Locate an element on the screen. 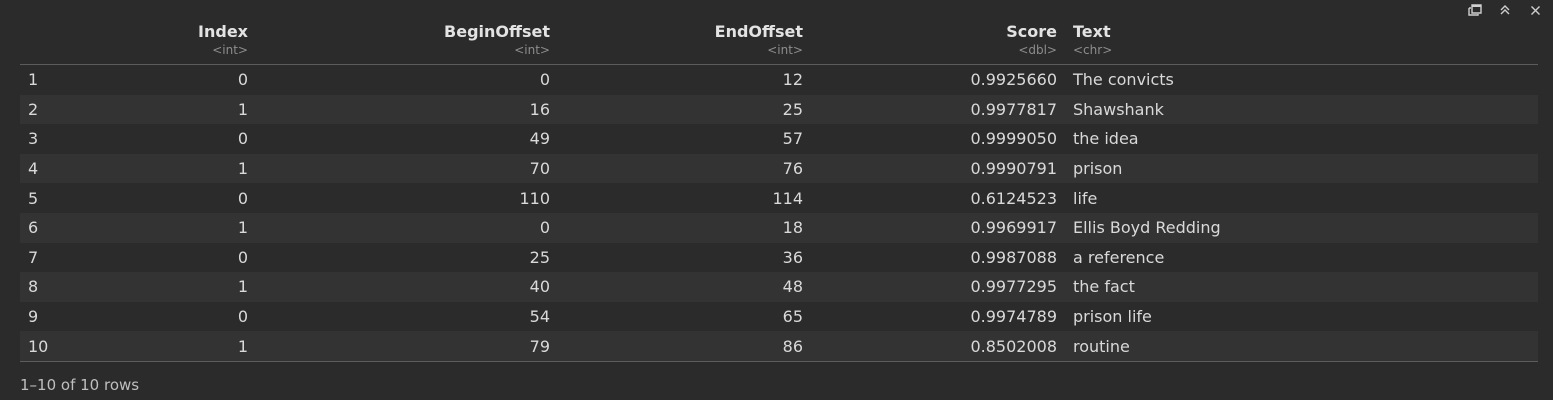 The image size is (1553, 400). text-cell: routine is located at coordinates (1101, 346).